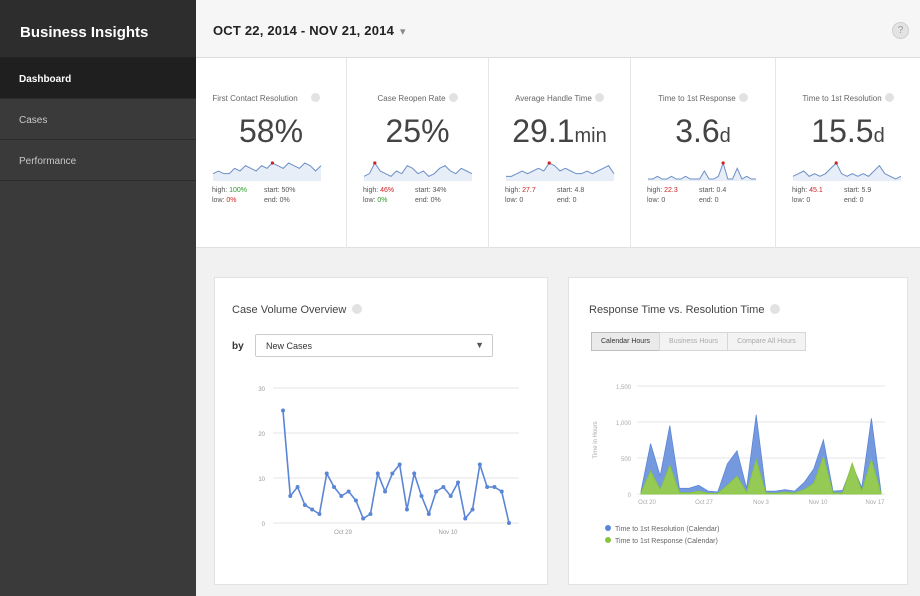  What do you see at coordinates (289, 346) in the screenshot?
I see `select-value: New Cases` at bounding box center [289, 346].